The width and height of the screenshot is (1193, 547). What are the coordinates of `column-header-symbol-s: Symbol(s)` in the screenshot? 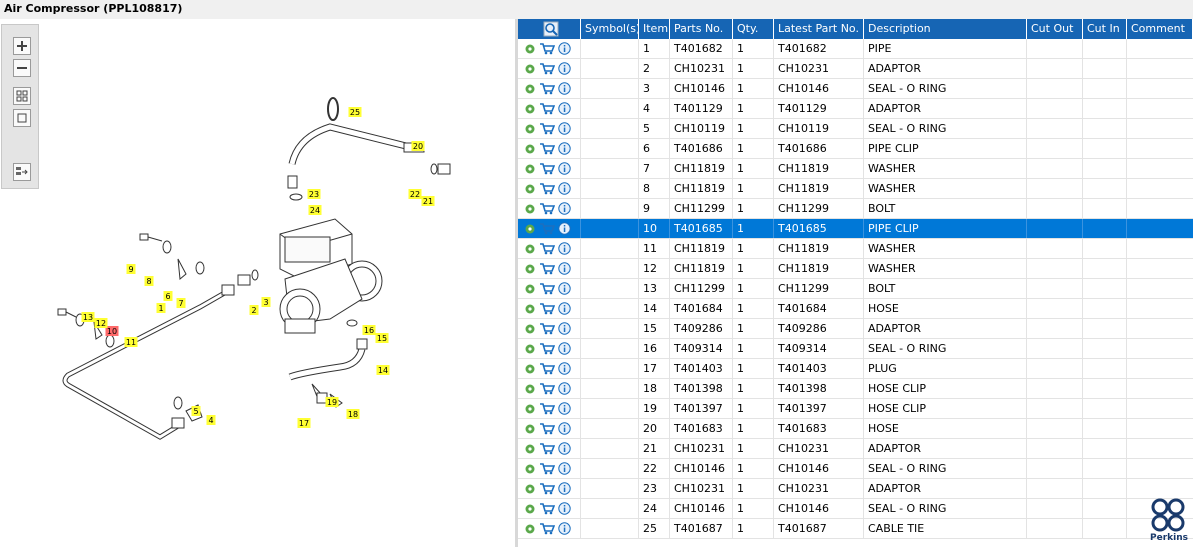 It's located at (610, 29).